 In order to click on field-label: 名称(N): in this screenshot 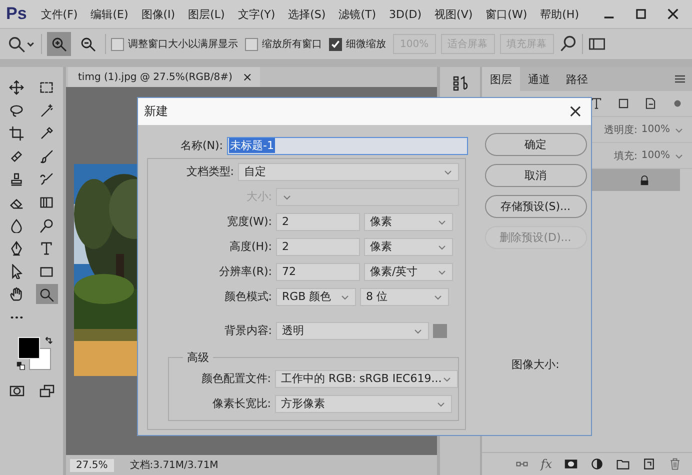, I will do `click(201, 145)`.